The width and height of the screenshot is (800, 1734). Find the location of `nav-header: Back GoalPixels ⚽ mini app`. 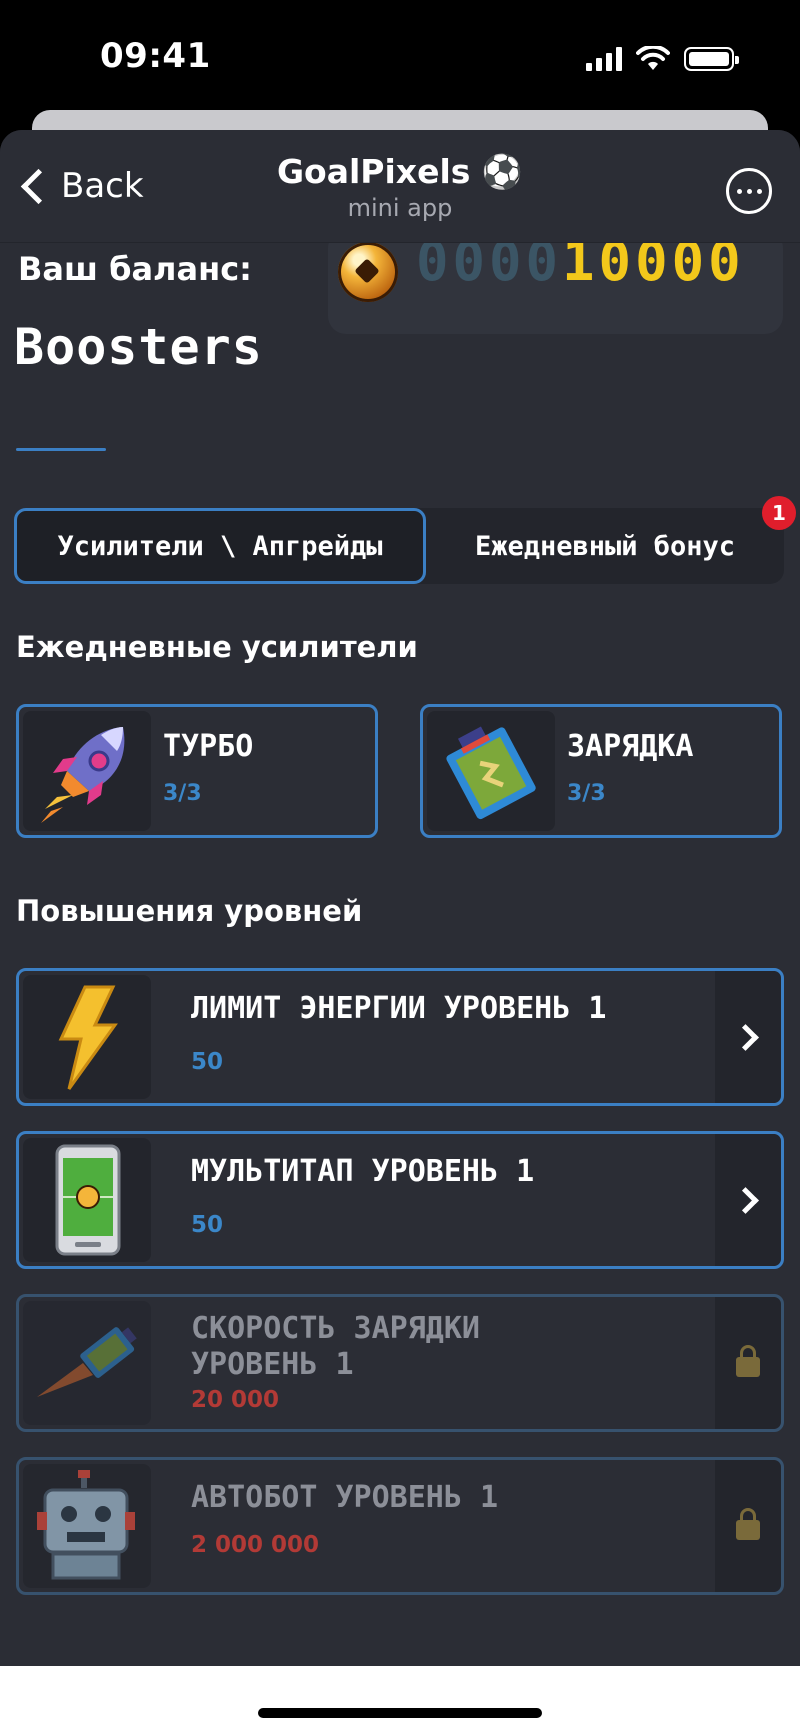

nav-header: Back GoalPixels ⚽ mini app is located at coordinates (400, 186).